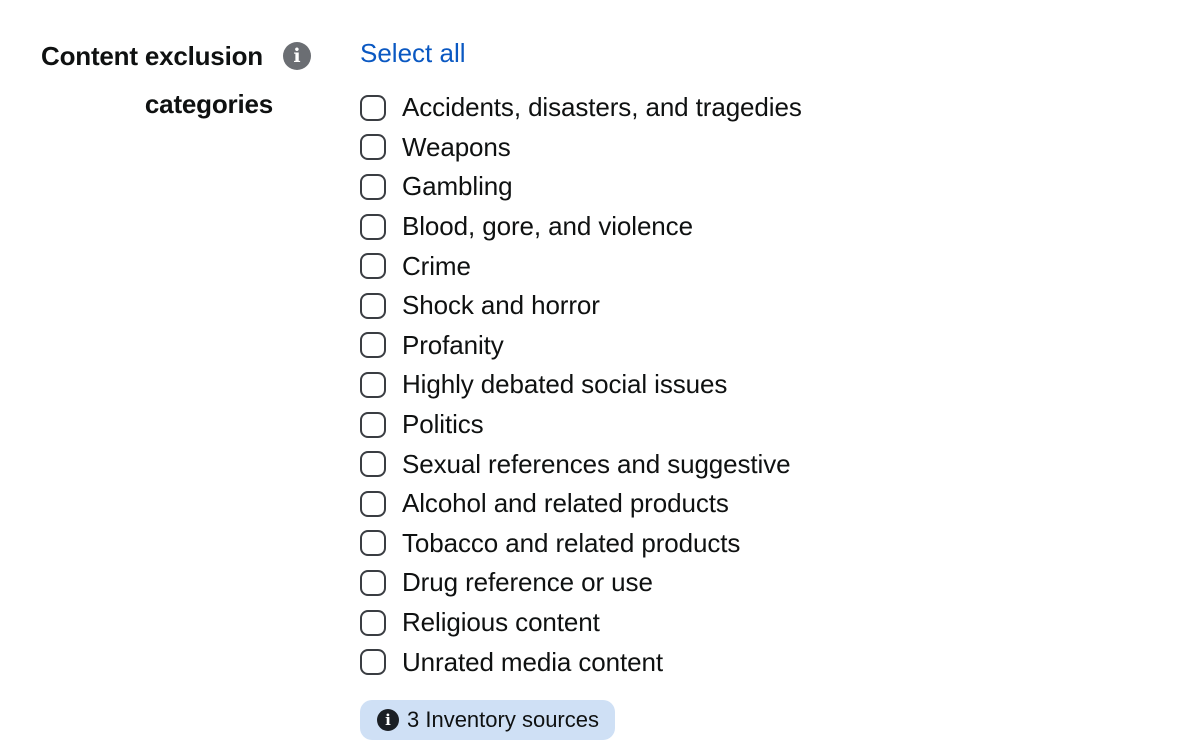 The image size is (1200, 750). I want to click on category-option: Accidents, disasters, and tragedies, so click(581, 108).